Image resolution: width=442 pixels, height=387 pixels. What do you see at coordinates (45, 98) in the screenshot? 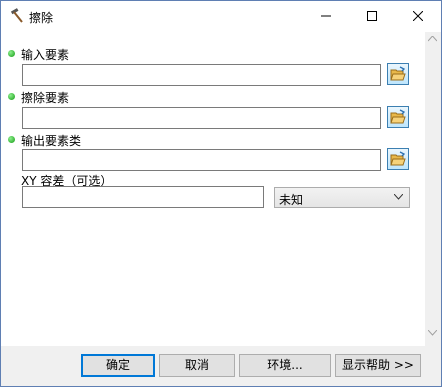
I see `erase-features-label: 擦除要素` at bounding box center [45, 98].